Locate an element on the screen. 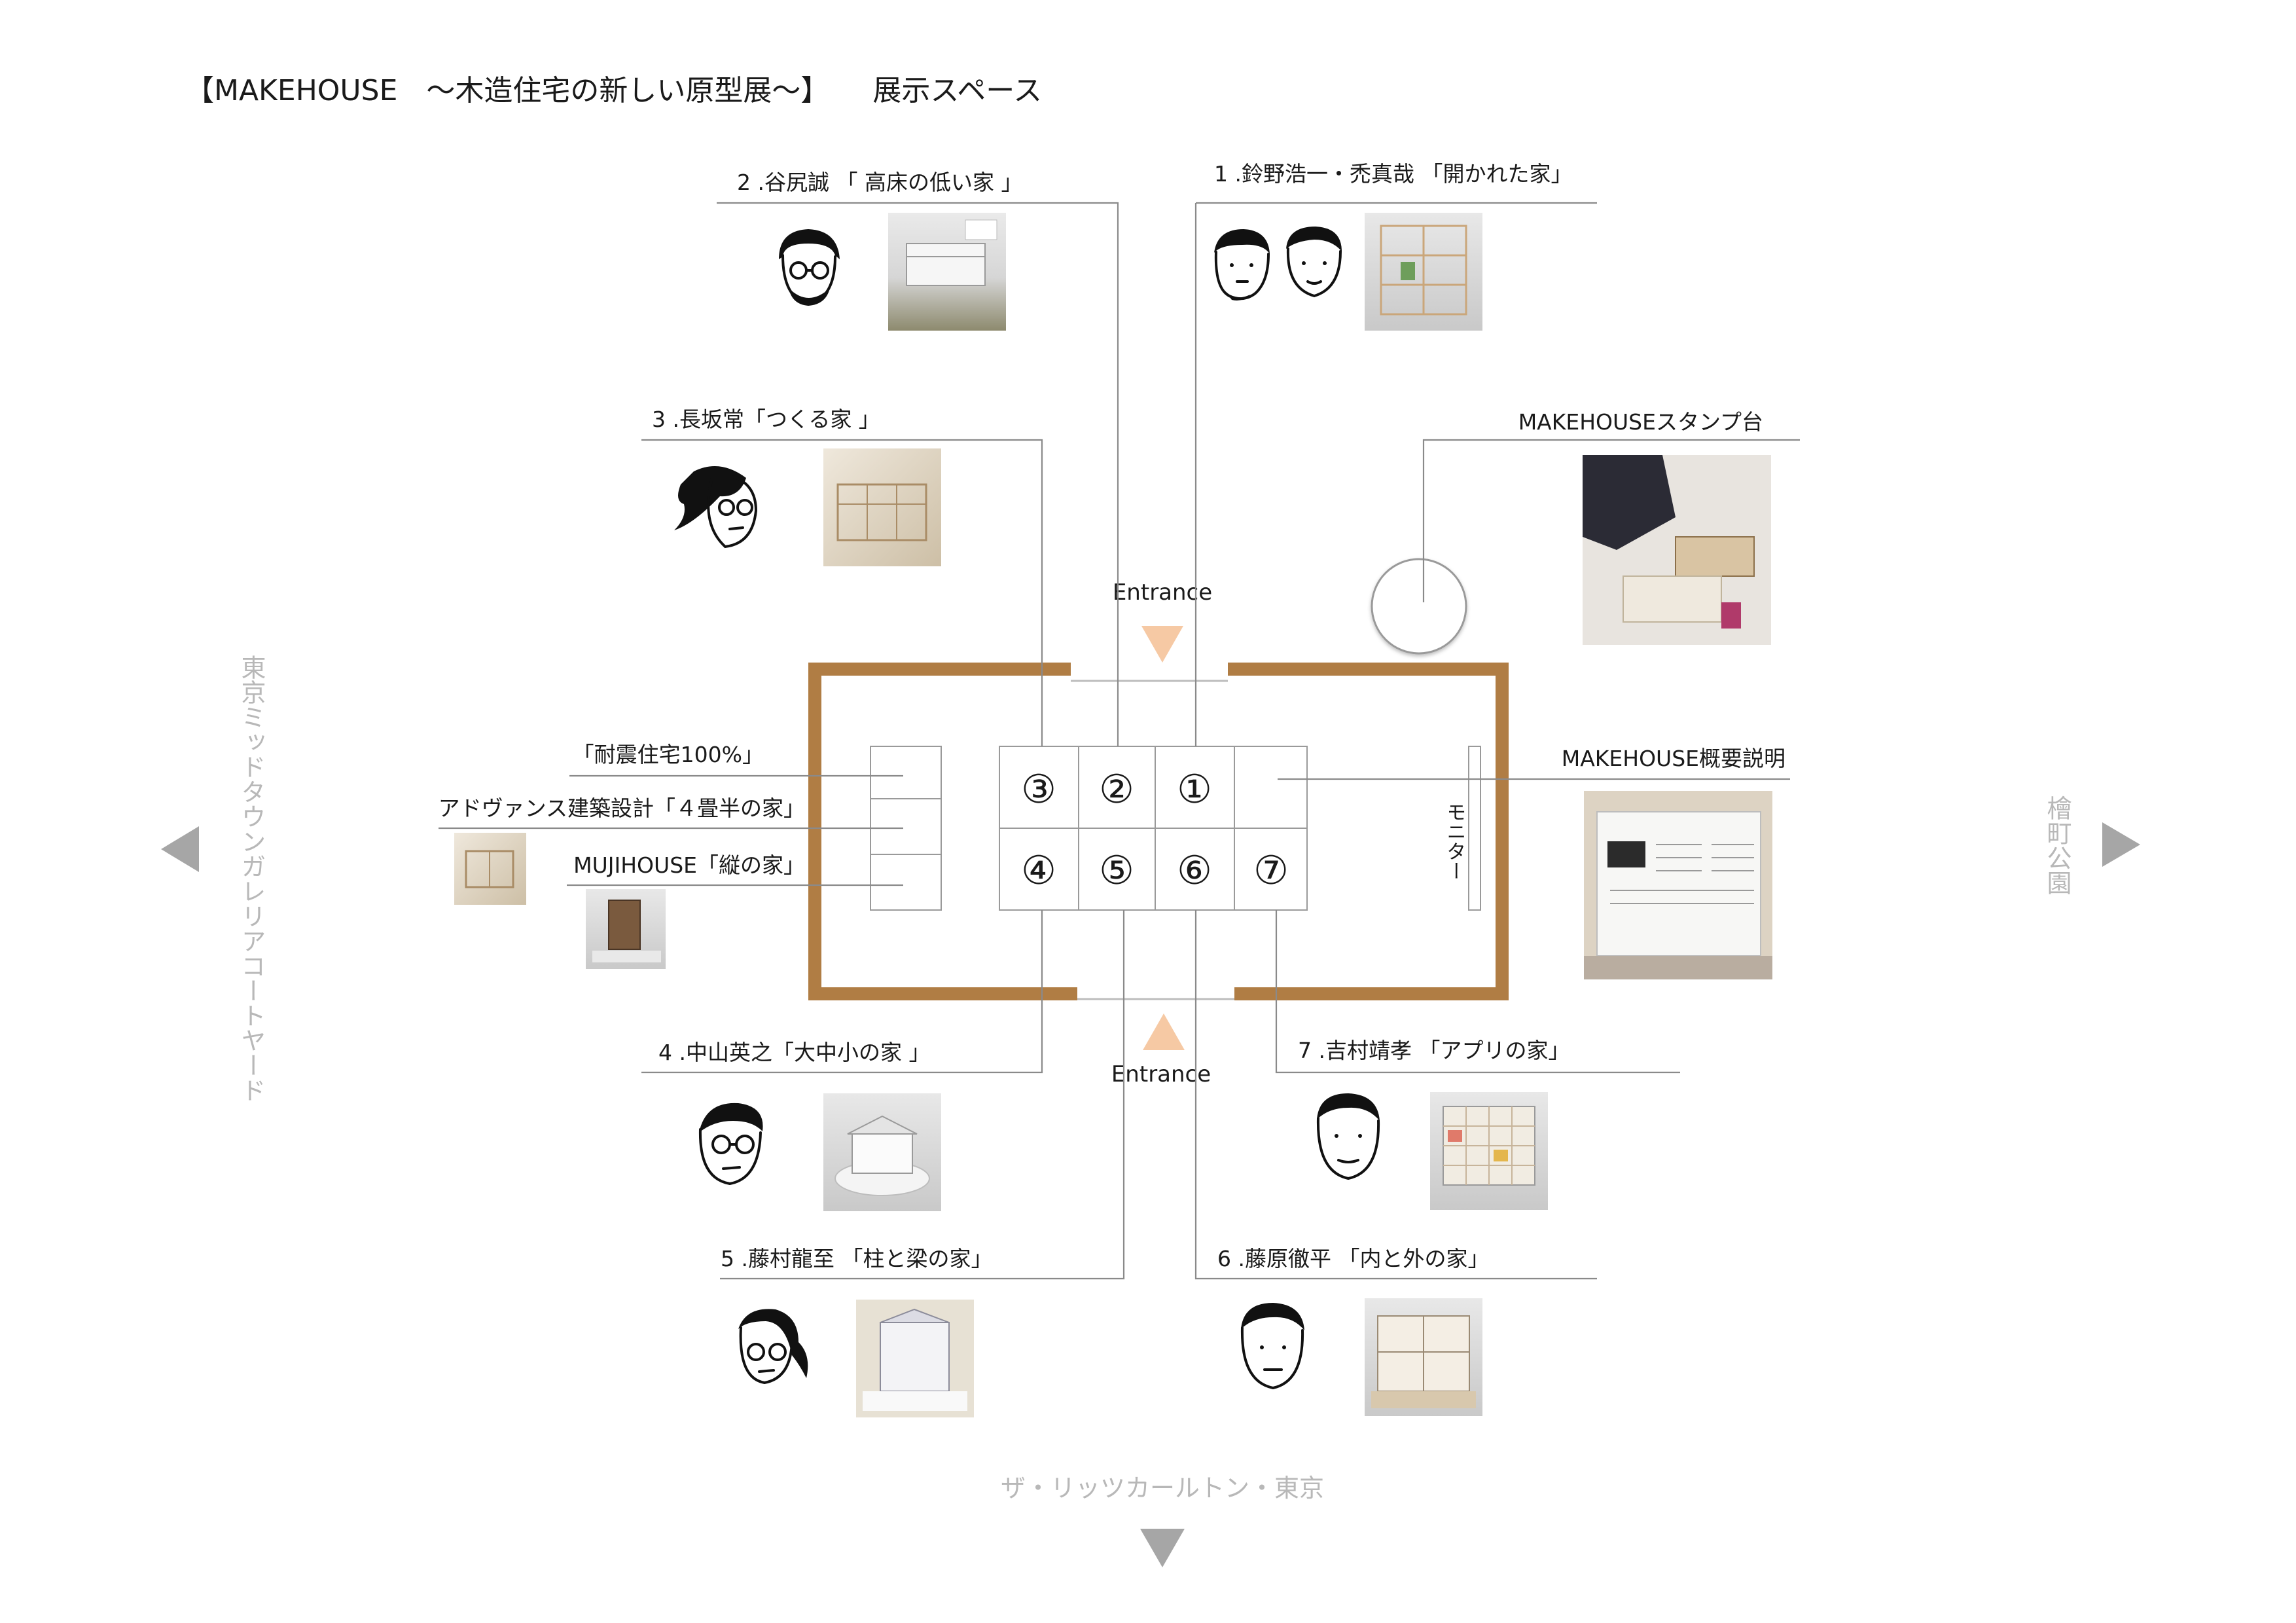  booth-number-2: ② is located at coordinates (1116, 789).